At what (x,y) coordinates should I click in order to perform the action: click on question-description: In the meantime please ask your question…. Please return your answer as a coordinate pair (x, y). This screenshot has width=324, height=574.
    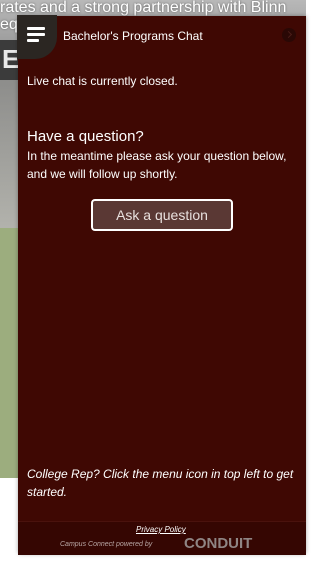
    Looking at the image, I should click on (157, 165).